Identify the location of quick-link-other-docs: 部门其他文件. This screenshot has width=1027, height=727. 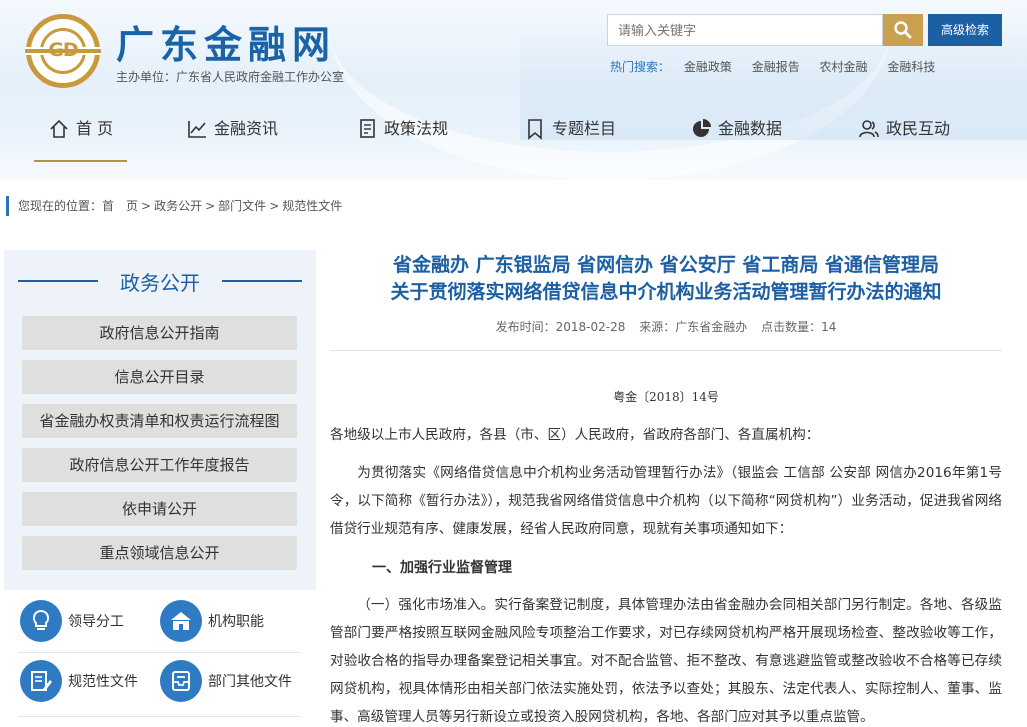
(226, 681).